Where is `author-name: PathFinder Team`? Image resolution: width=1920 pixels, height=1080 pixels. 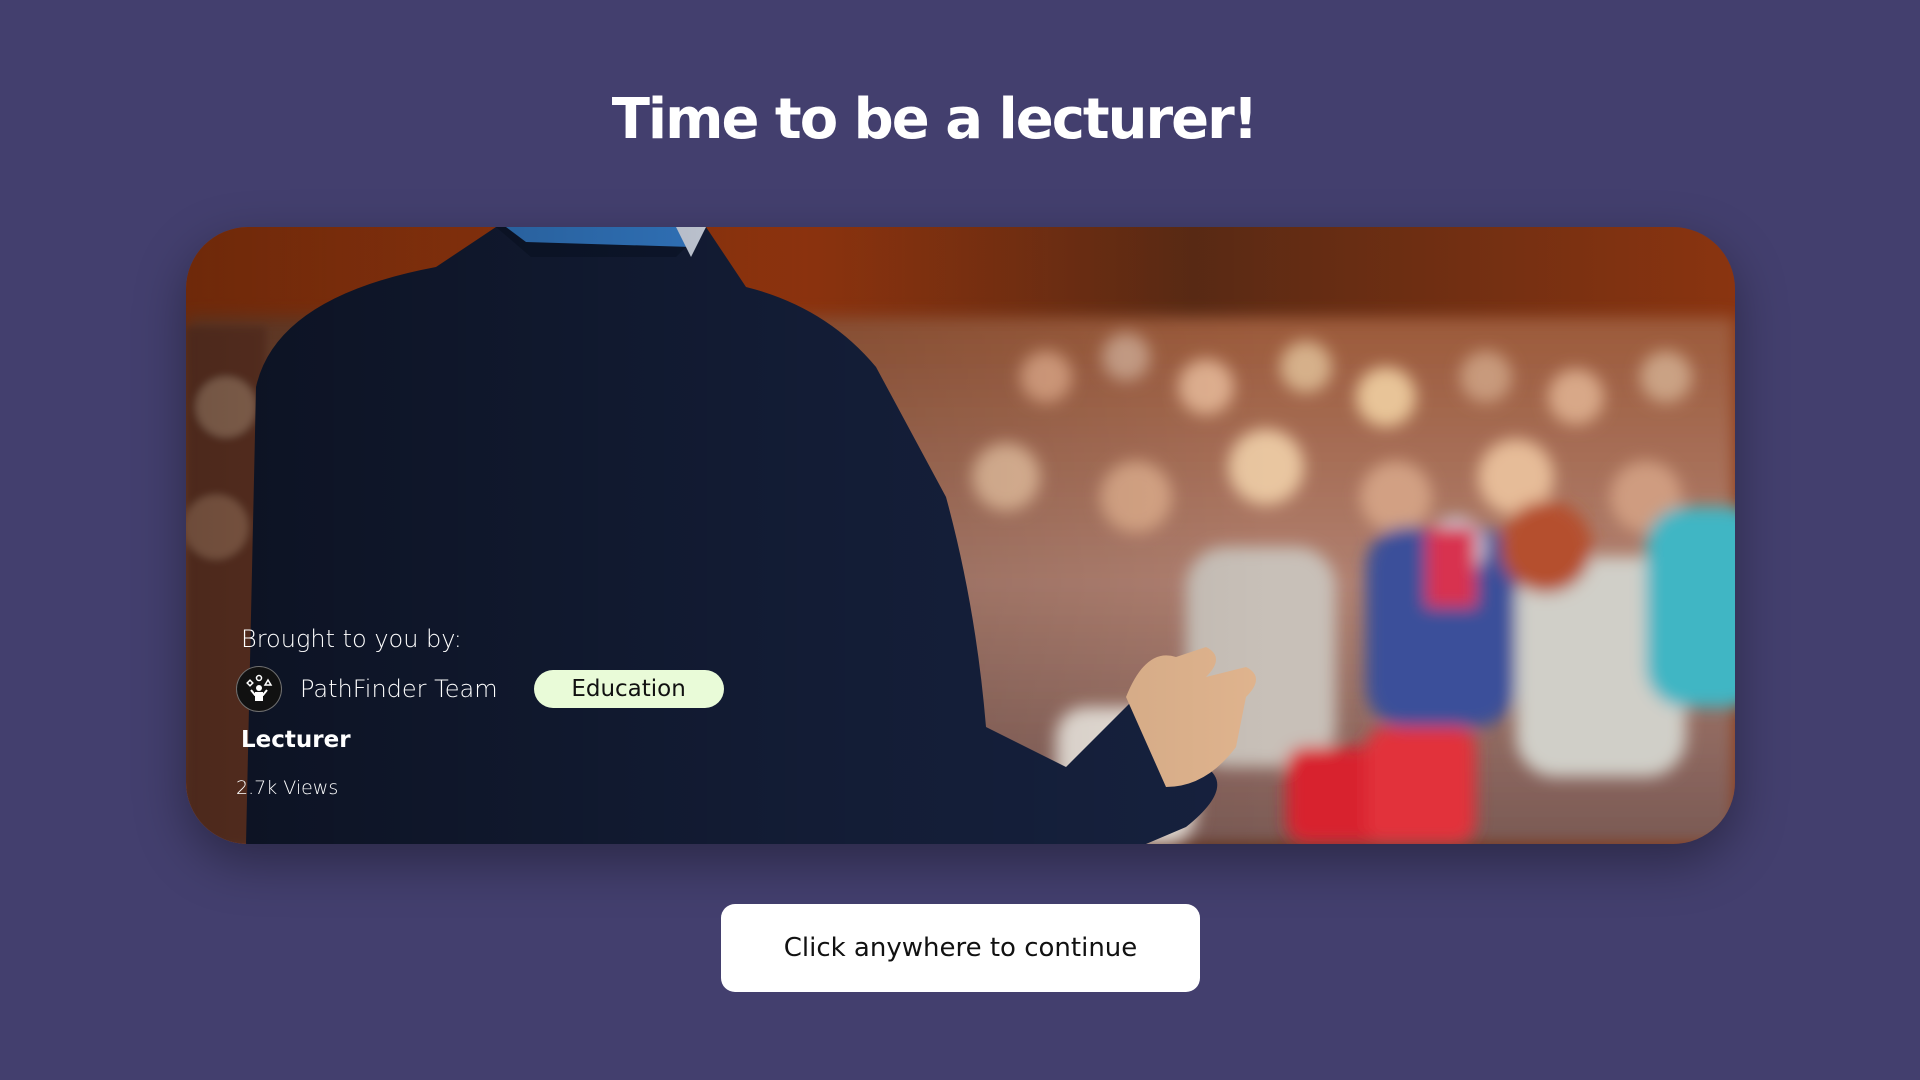 author-name: PathFinder Team is located at coordinates (399, 689).